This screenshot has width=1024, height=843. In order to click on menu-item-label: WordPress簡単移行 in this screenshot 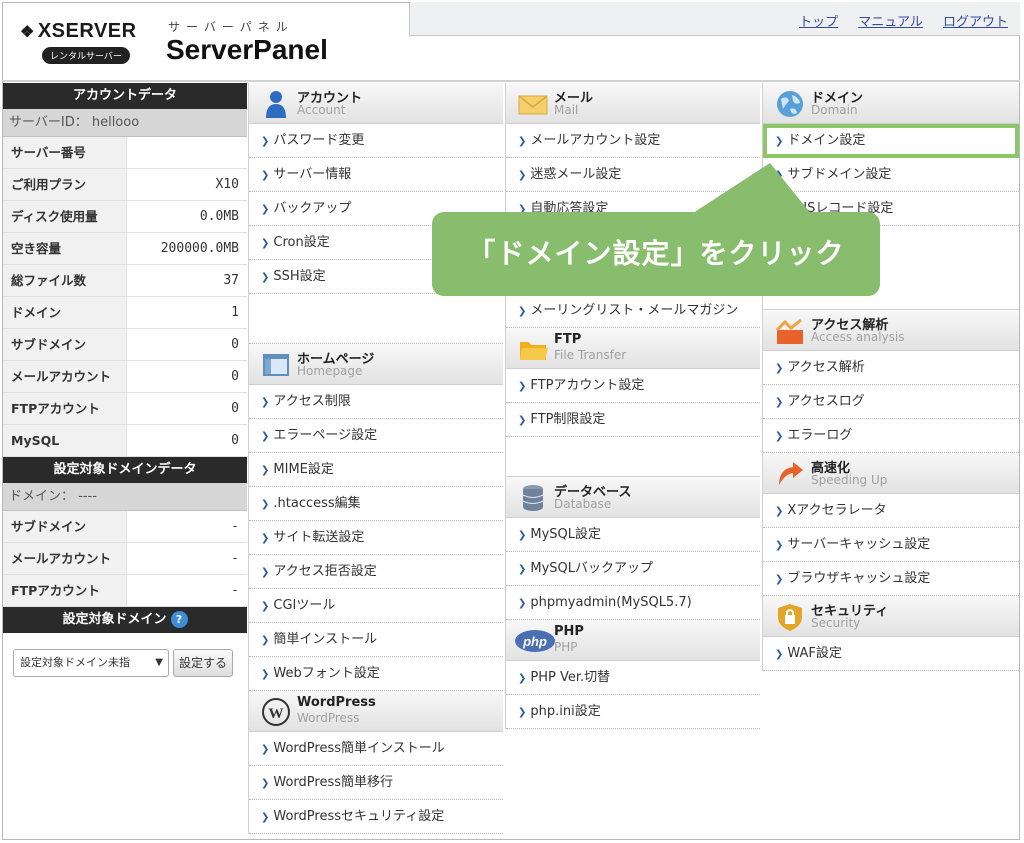, I will do `click(333, 782)`.